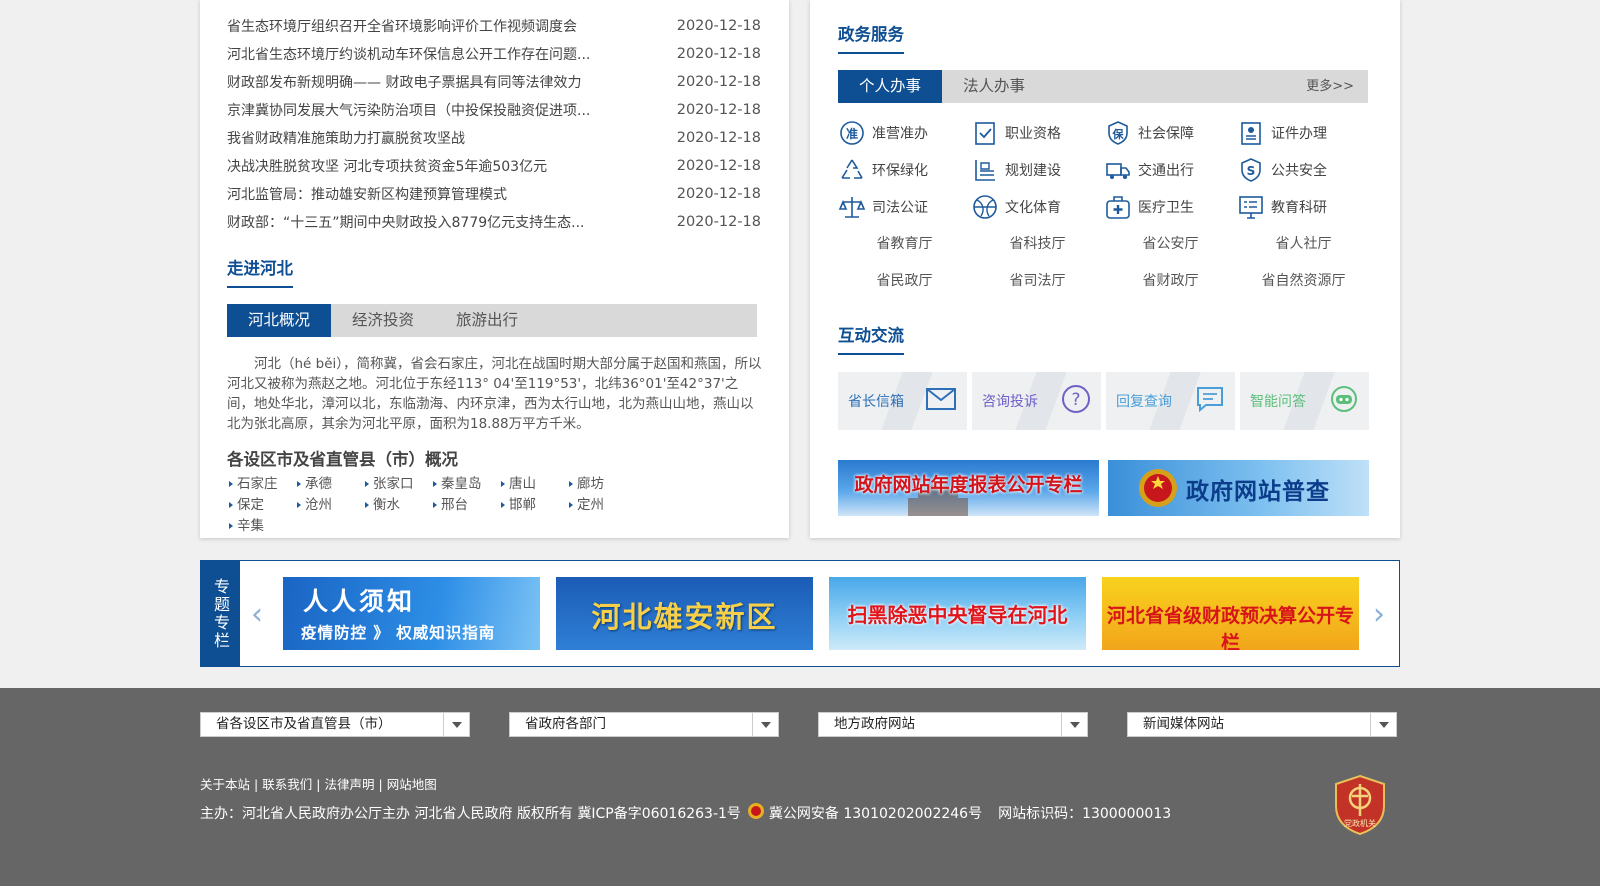  Describe the element at coordinates (902, 401) in the screenshot. I see `governor-mailbox-button: 省长信箱` at that location.